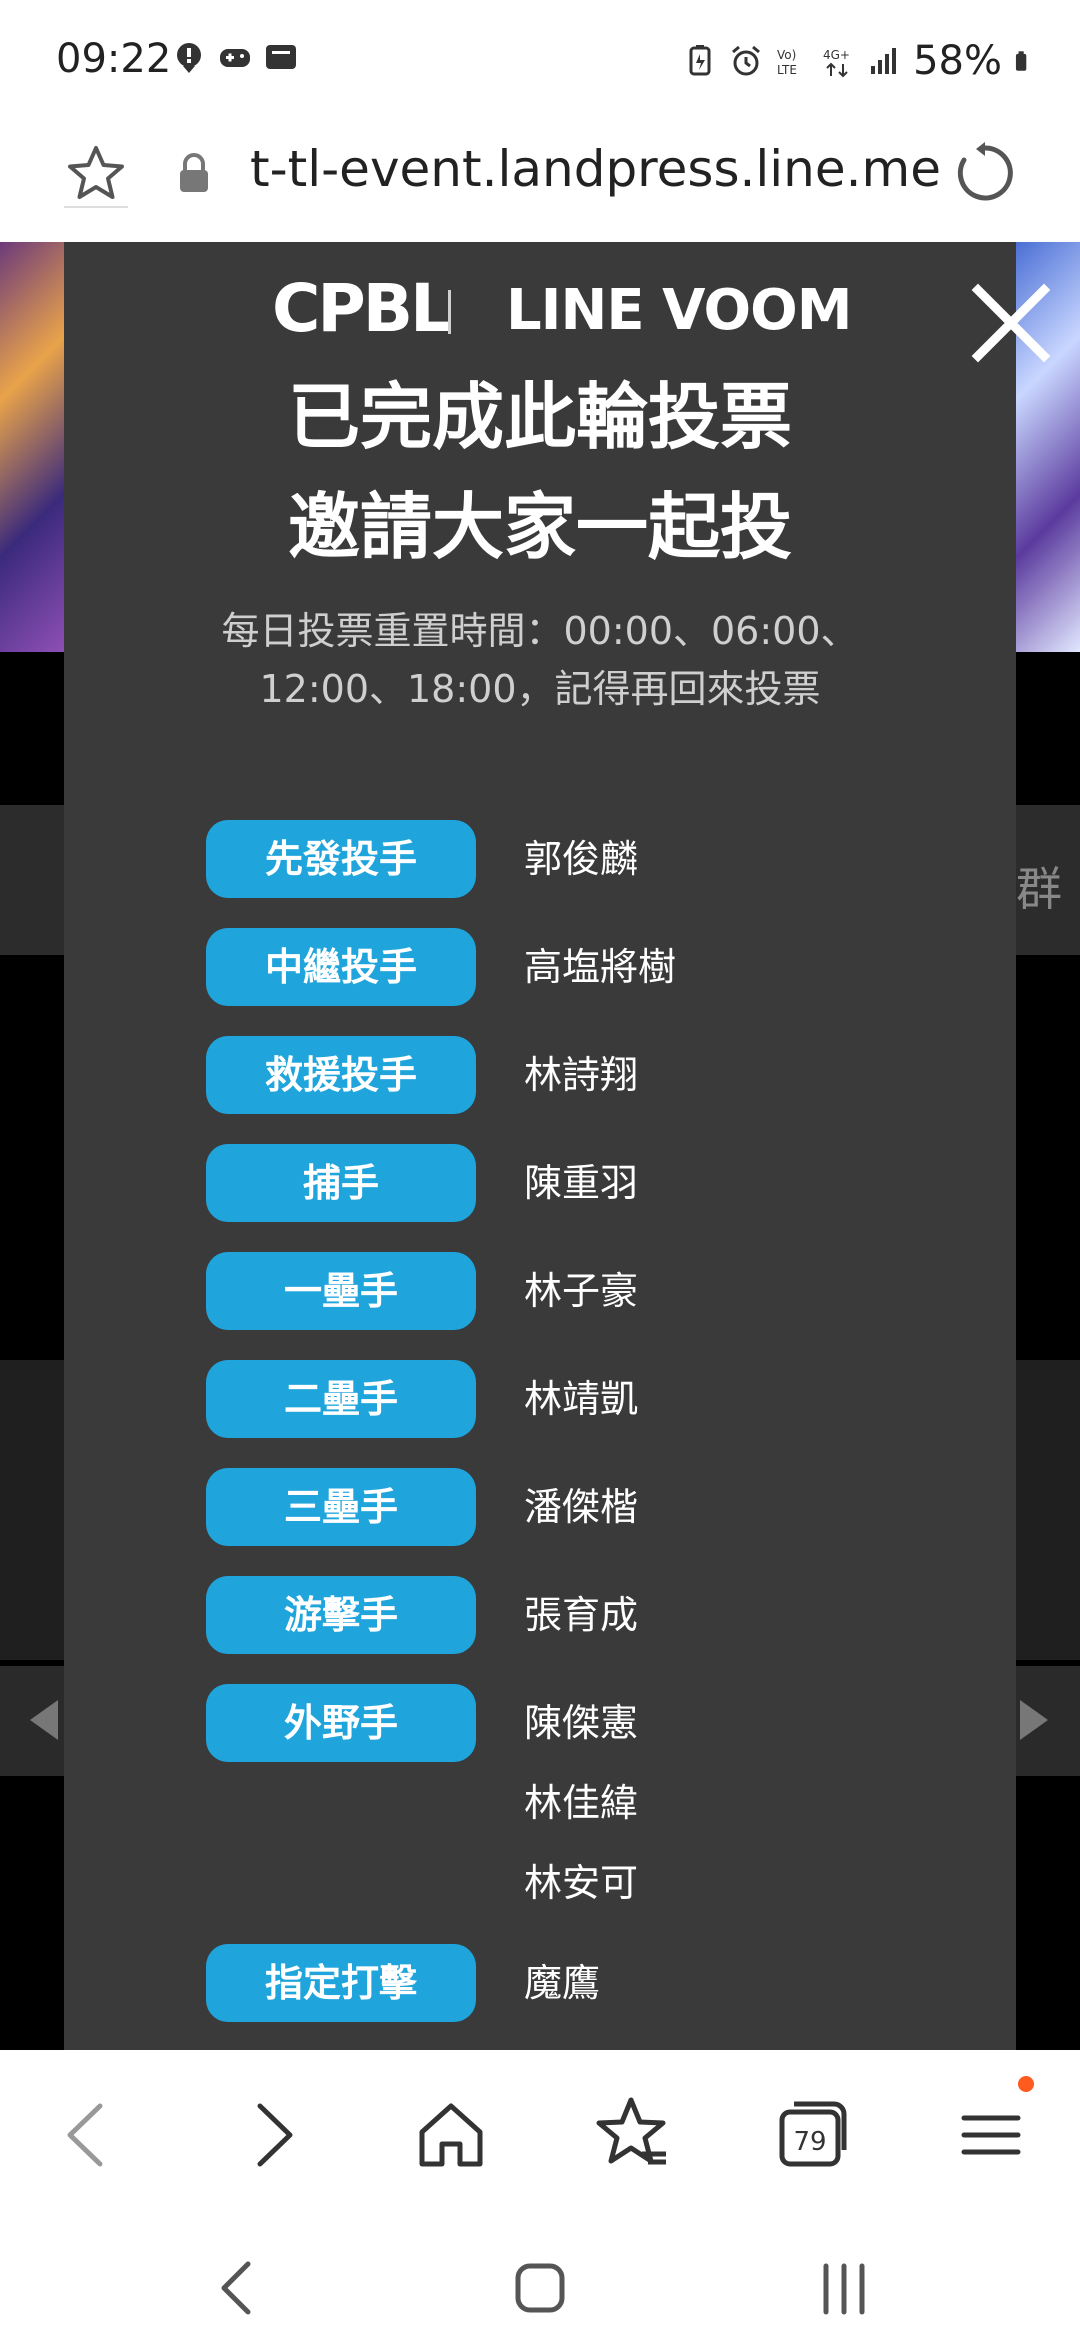  Describe the element at coordinates (341, 1183) in the screenshot. I see `position-button-catcher: 捕手` at that location.